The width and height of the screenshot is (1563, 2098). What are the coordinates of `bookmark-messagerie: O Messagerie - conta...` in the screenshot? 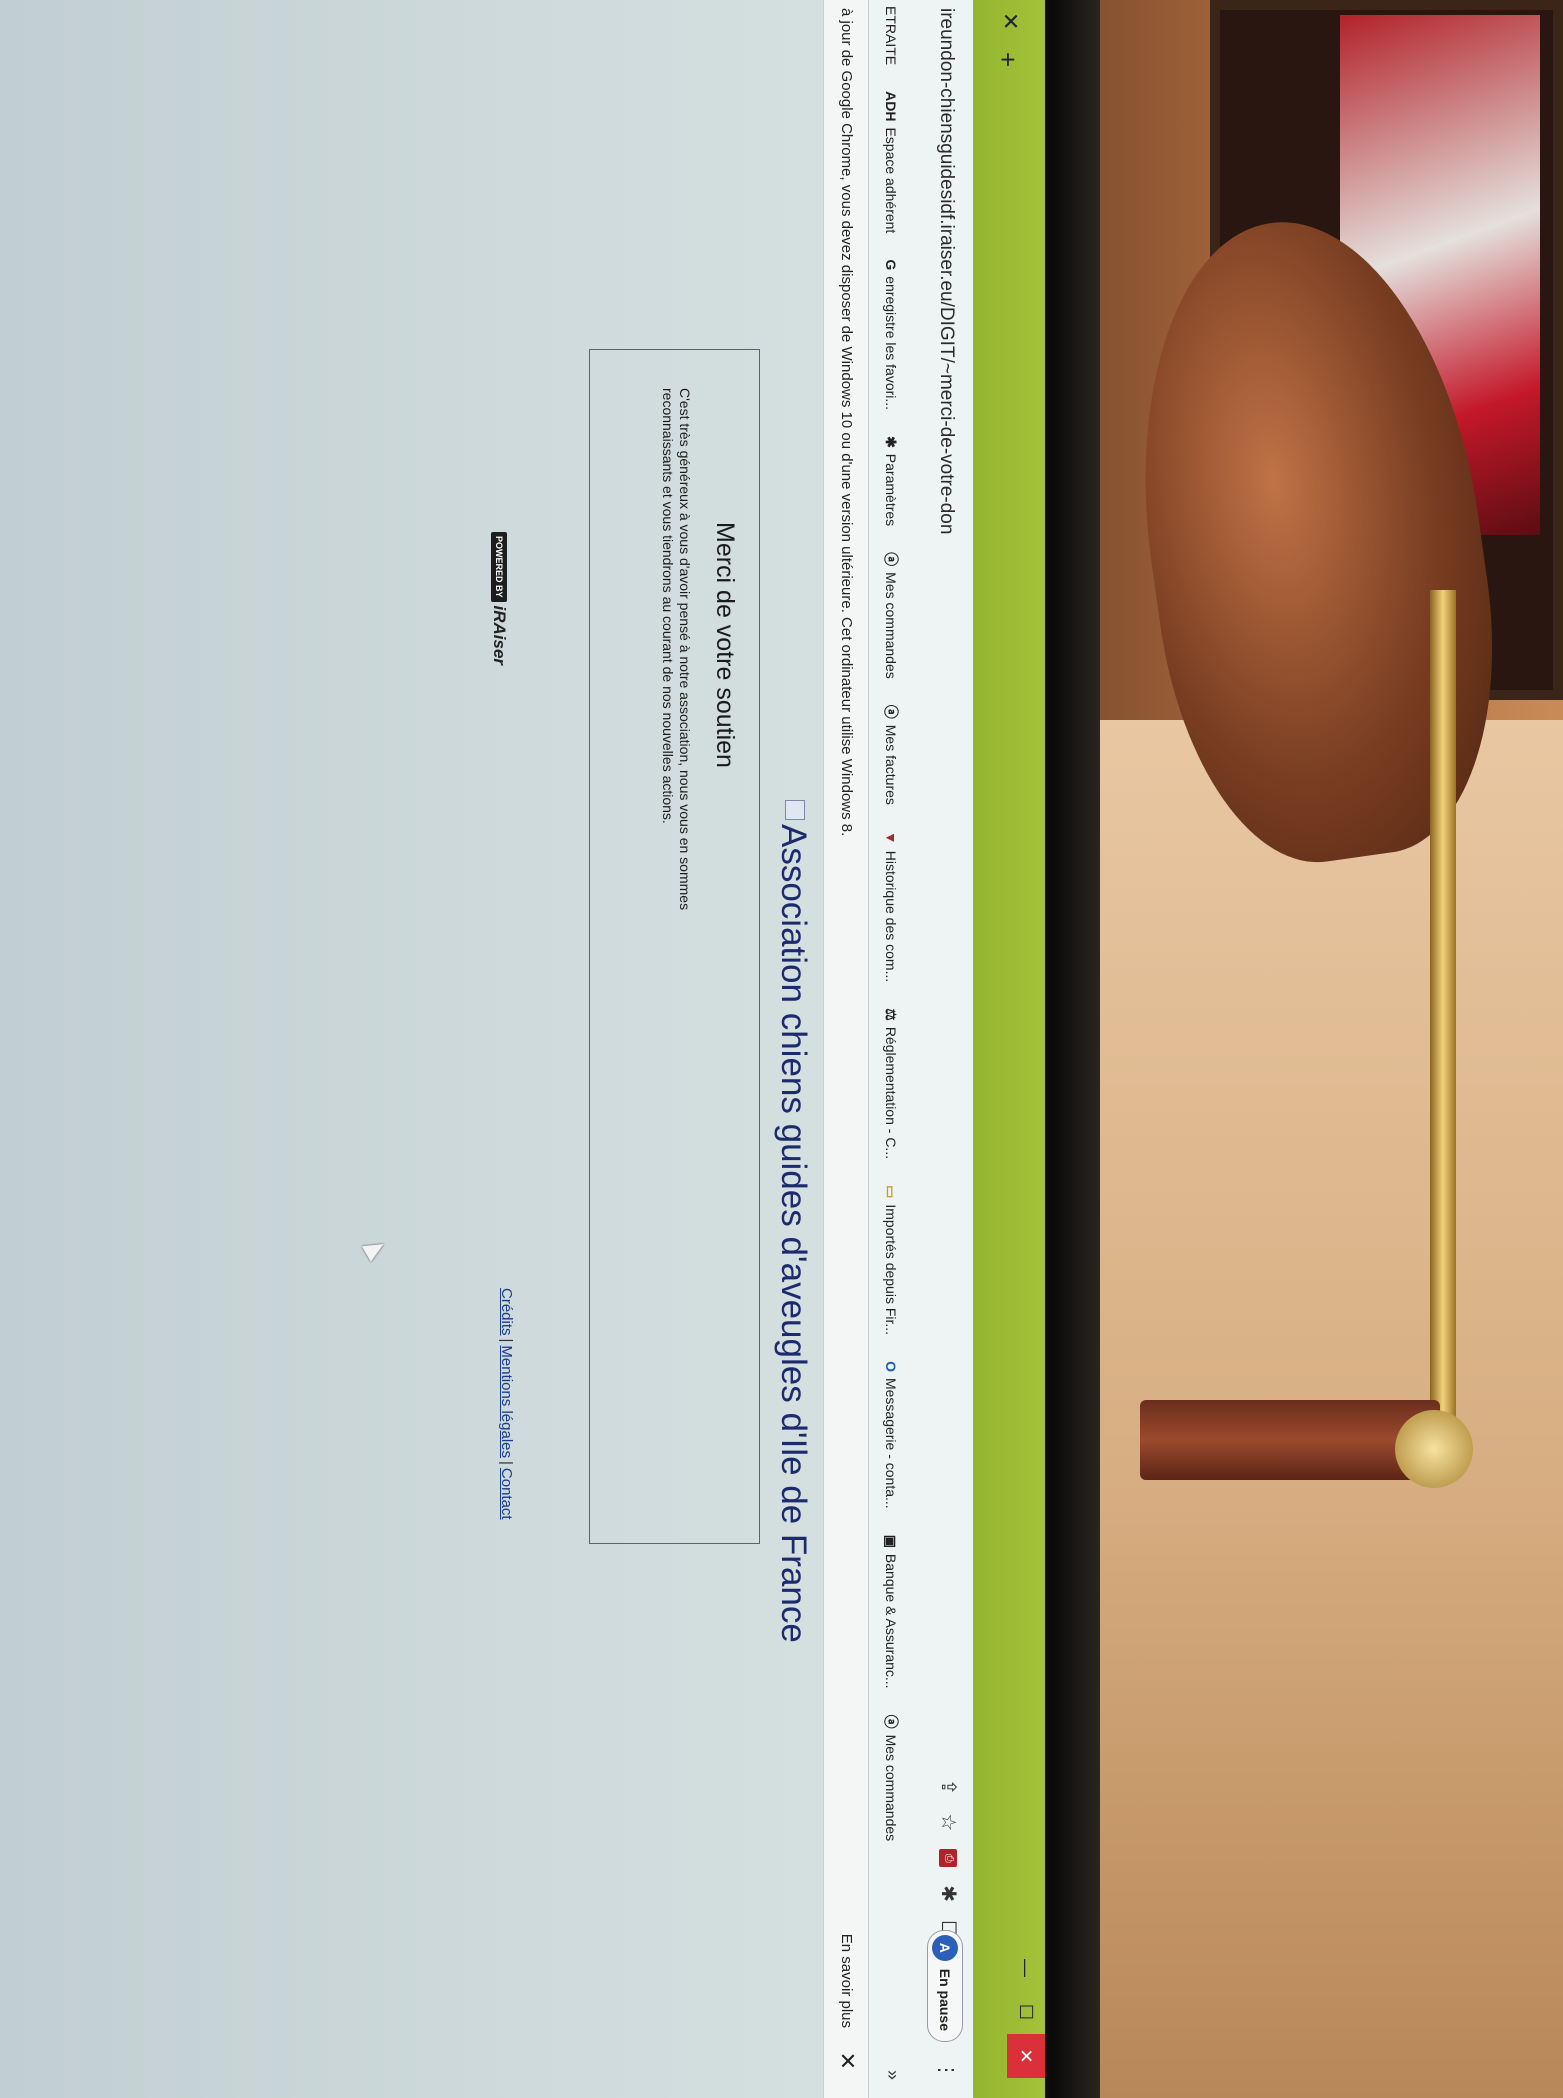 It's located at (891, 1435).